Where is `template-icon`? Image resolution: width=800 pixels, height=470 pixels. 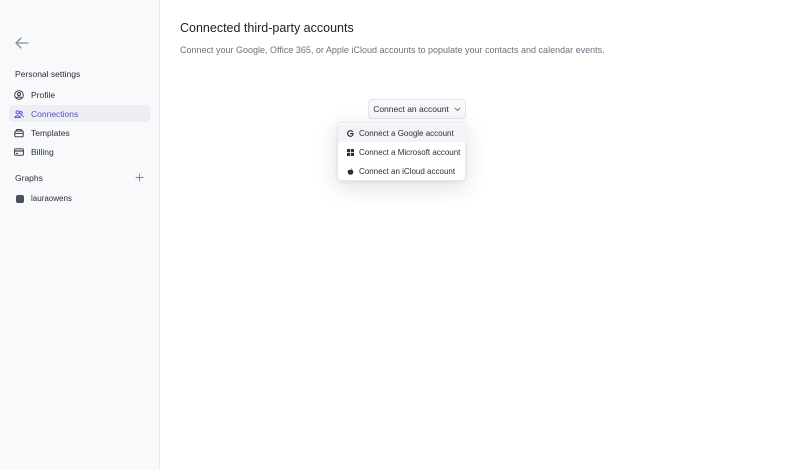
template-icon is located at coordinates (19, 133).